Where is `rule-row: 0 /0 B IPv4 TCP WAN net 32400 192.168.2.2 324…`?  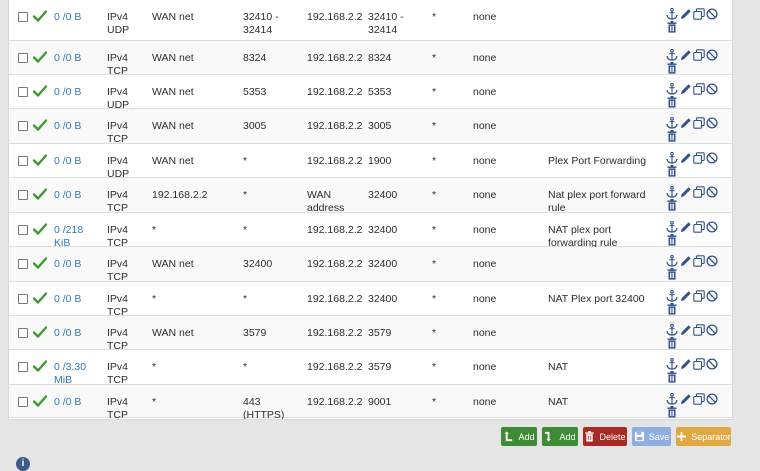 rule-row: 0 /0 B IPv4 TCP WAN net 32400 192.168.2.2 324… is located at coordinates (370, 265).